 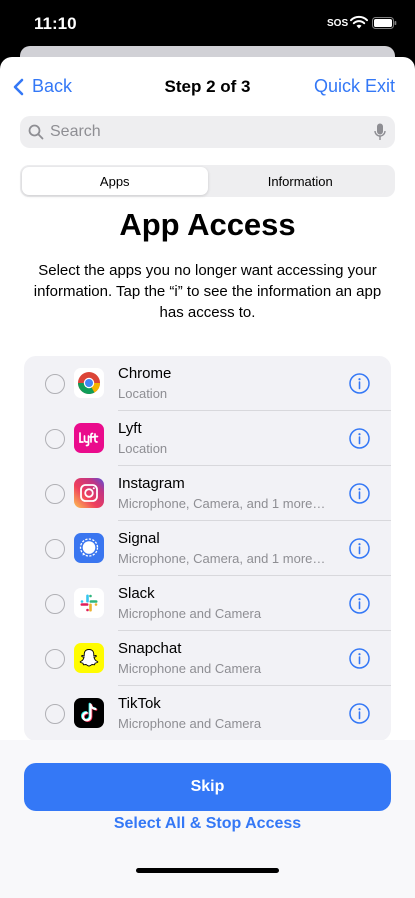 I want to click on status-bar: 11:10 SOS, so click(x=207, y=24).